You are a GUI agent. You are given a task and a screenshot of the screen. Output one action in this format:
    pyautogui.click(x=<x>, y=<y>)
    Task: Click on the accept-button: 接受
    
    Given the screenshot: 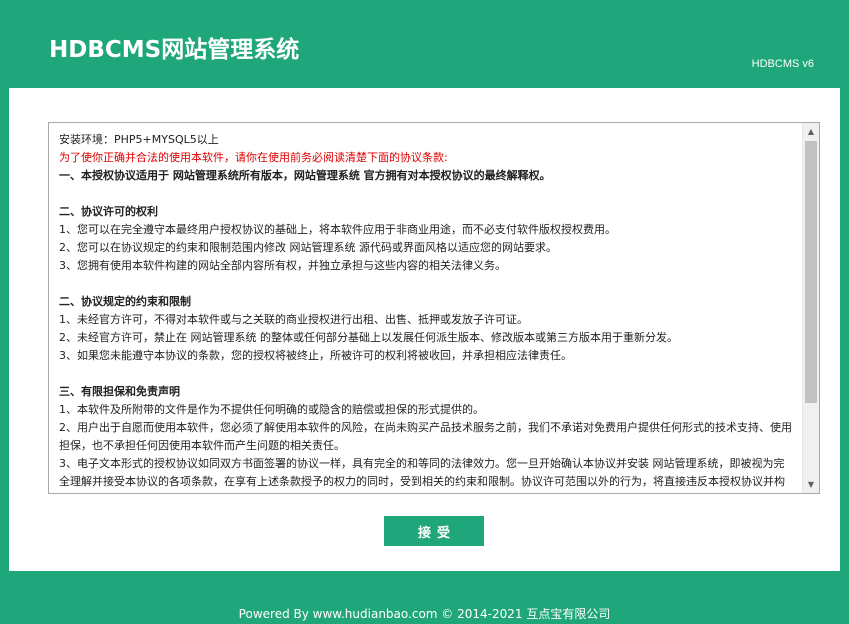 What is the action you would take?
    pyautogui.click(x=434, y=531)
    